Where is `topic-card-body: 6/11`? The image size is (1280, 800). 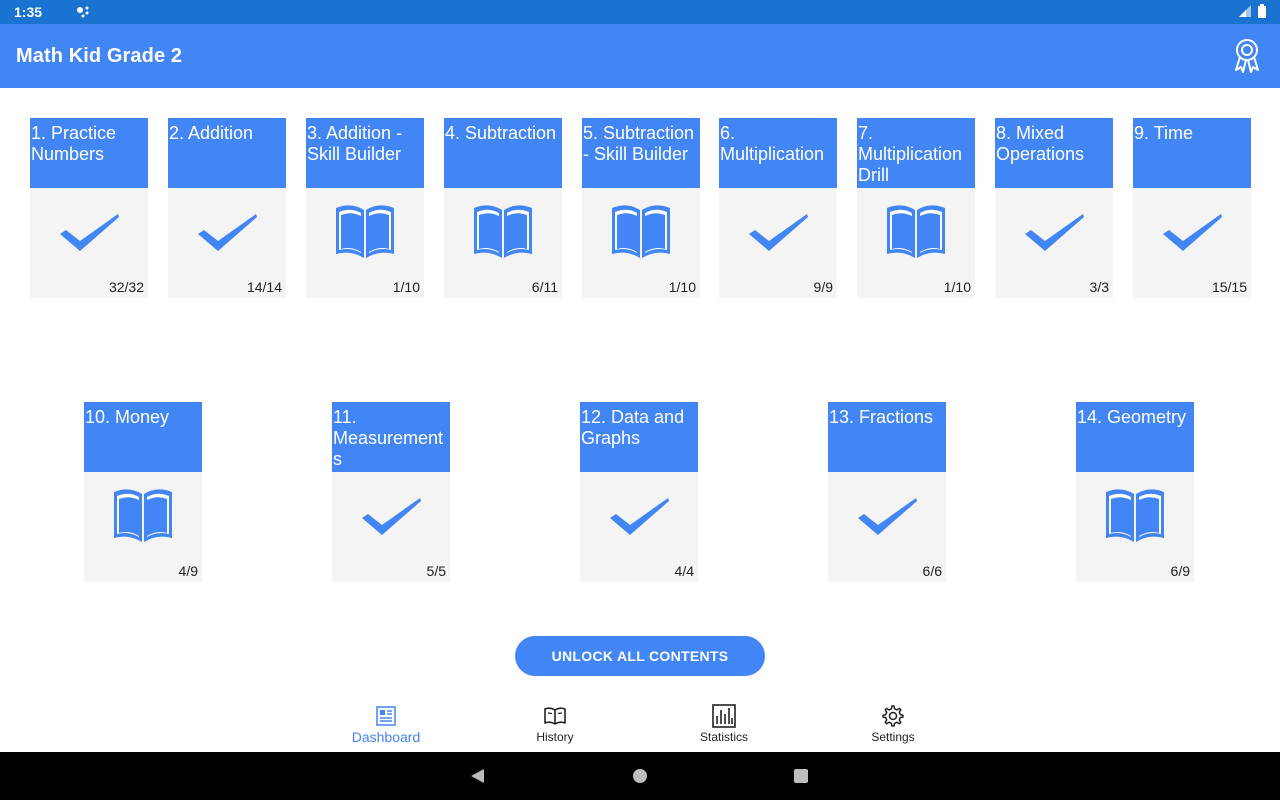 topic-card-body: 6/11 is located at coordinates (503, 243).